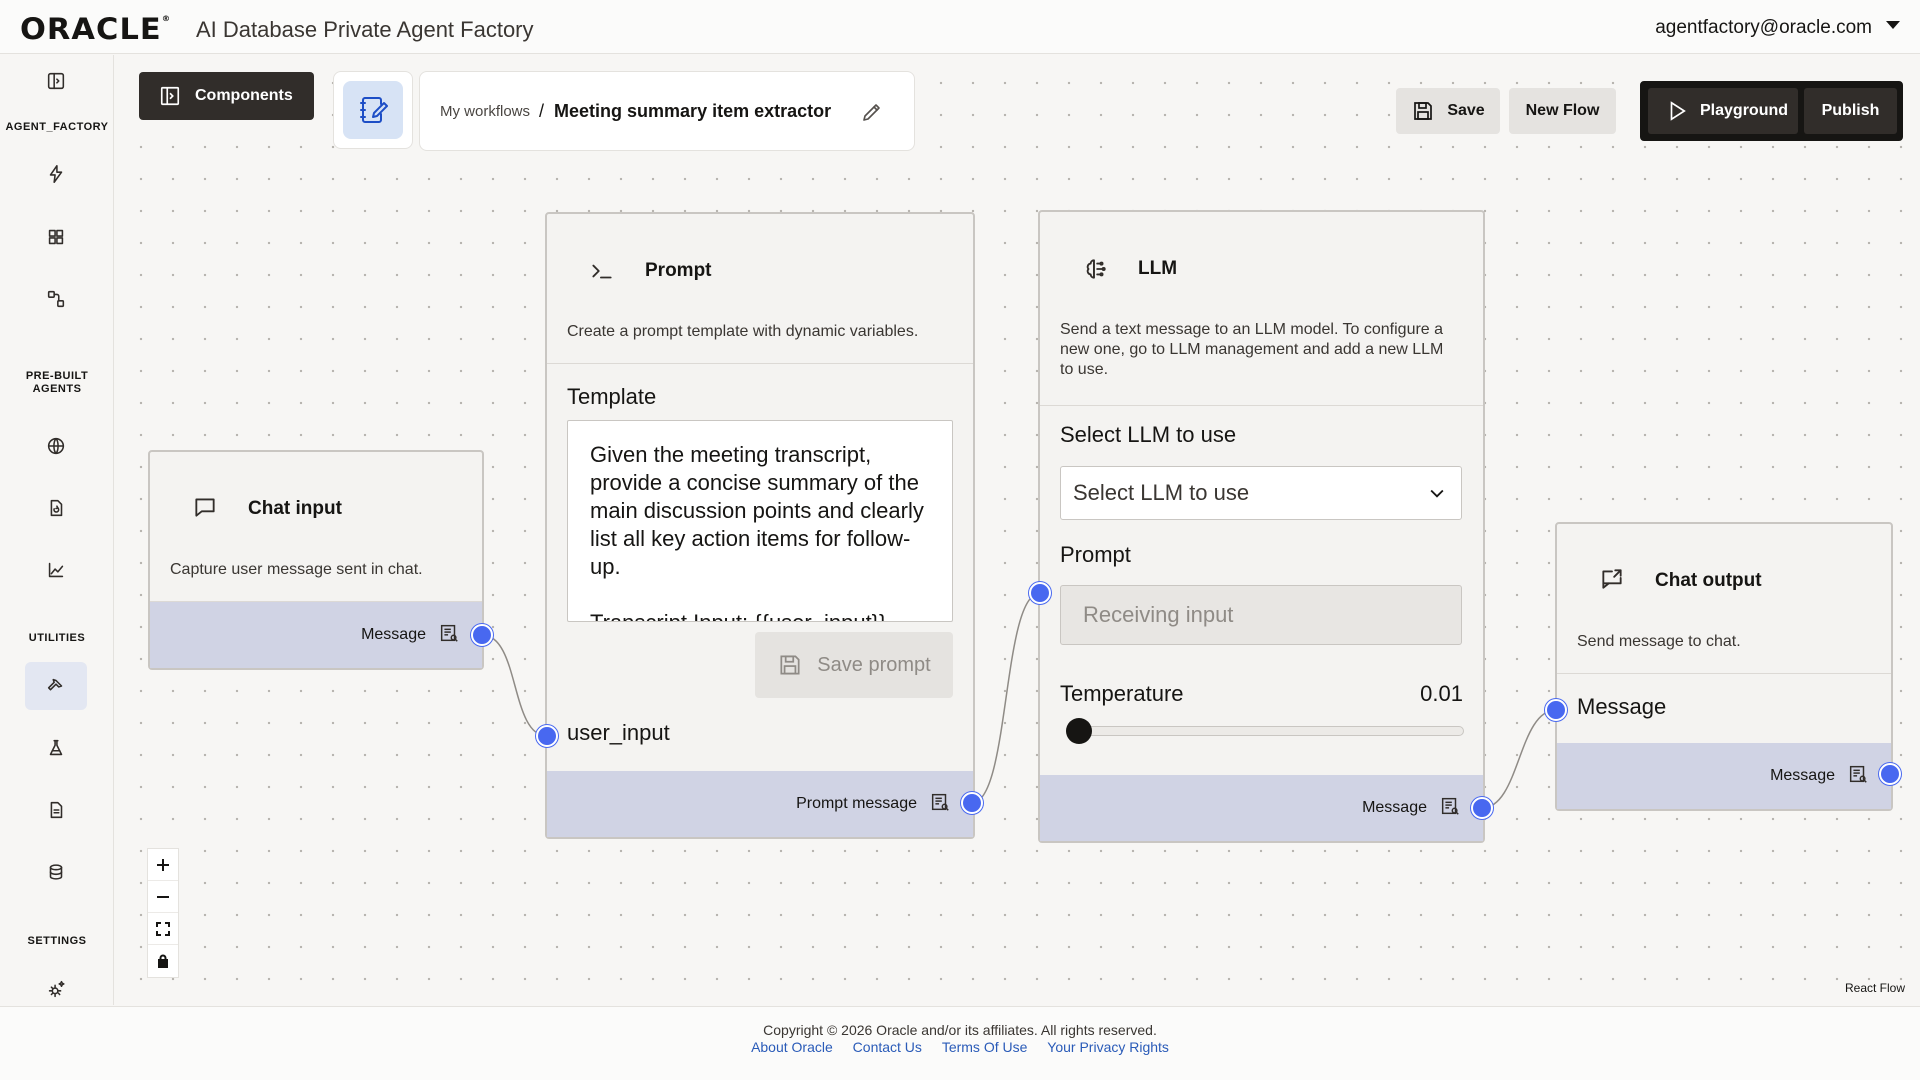  I want to click on workflow-icon-tile-inner, so click(373, 110).